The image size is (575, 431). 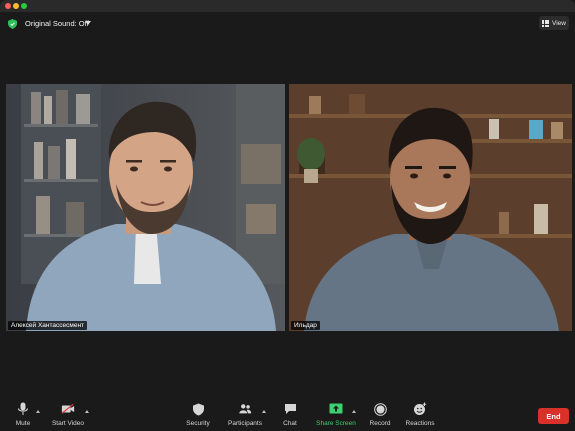 I want to click on start-video-button: Start Video, so click(x=68, y=414).